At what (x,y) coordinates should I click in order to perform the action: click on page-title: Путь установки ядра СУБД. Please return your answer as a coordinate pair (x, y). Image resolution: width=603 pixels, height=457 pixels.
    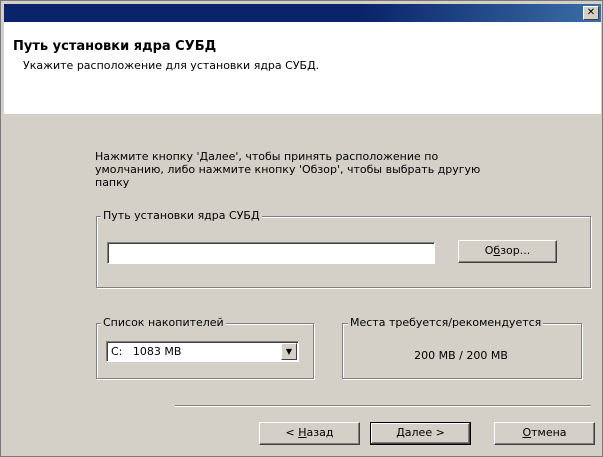
    Looking at the image, I should click on (115, 46).